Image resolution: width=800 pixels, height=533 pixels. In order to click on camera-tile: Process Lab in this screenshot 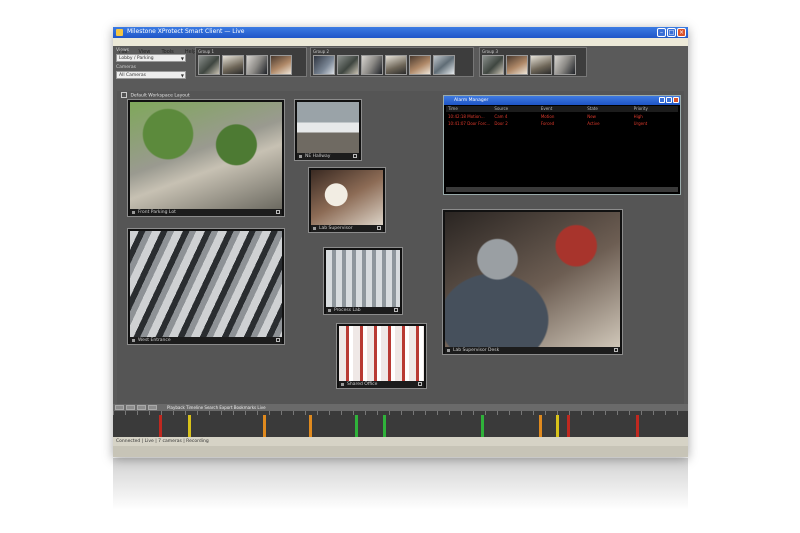, I will do `click(363, 281)`.